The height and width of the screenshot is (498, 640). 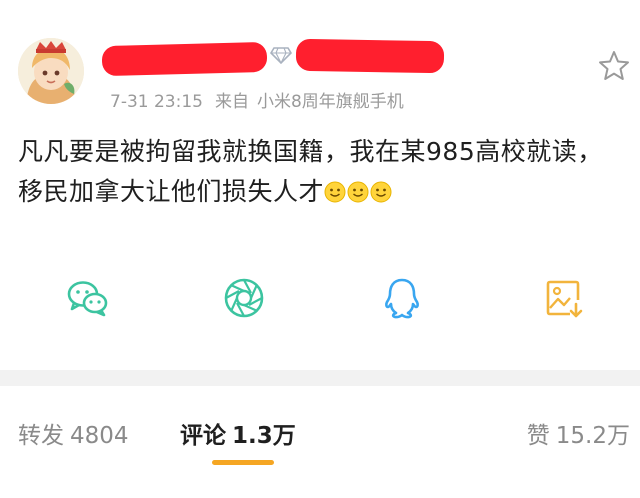 I want to click on emoji-group, so click(x=358, y=191).